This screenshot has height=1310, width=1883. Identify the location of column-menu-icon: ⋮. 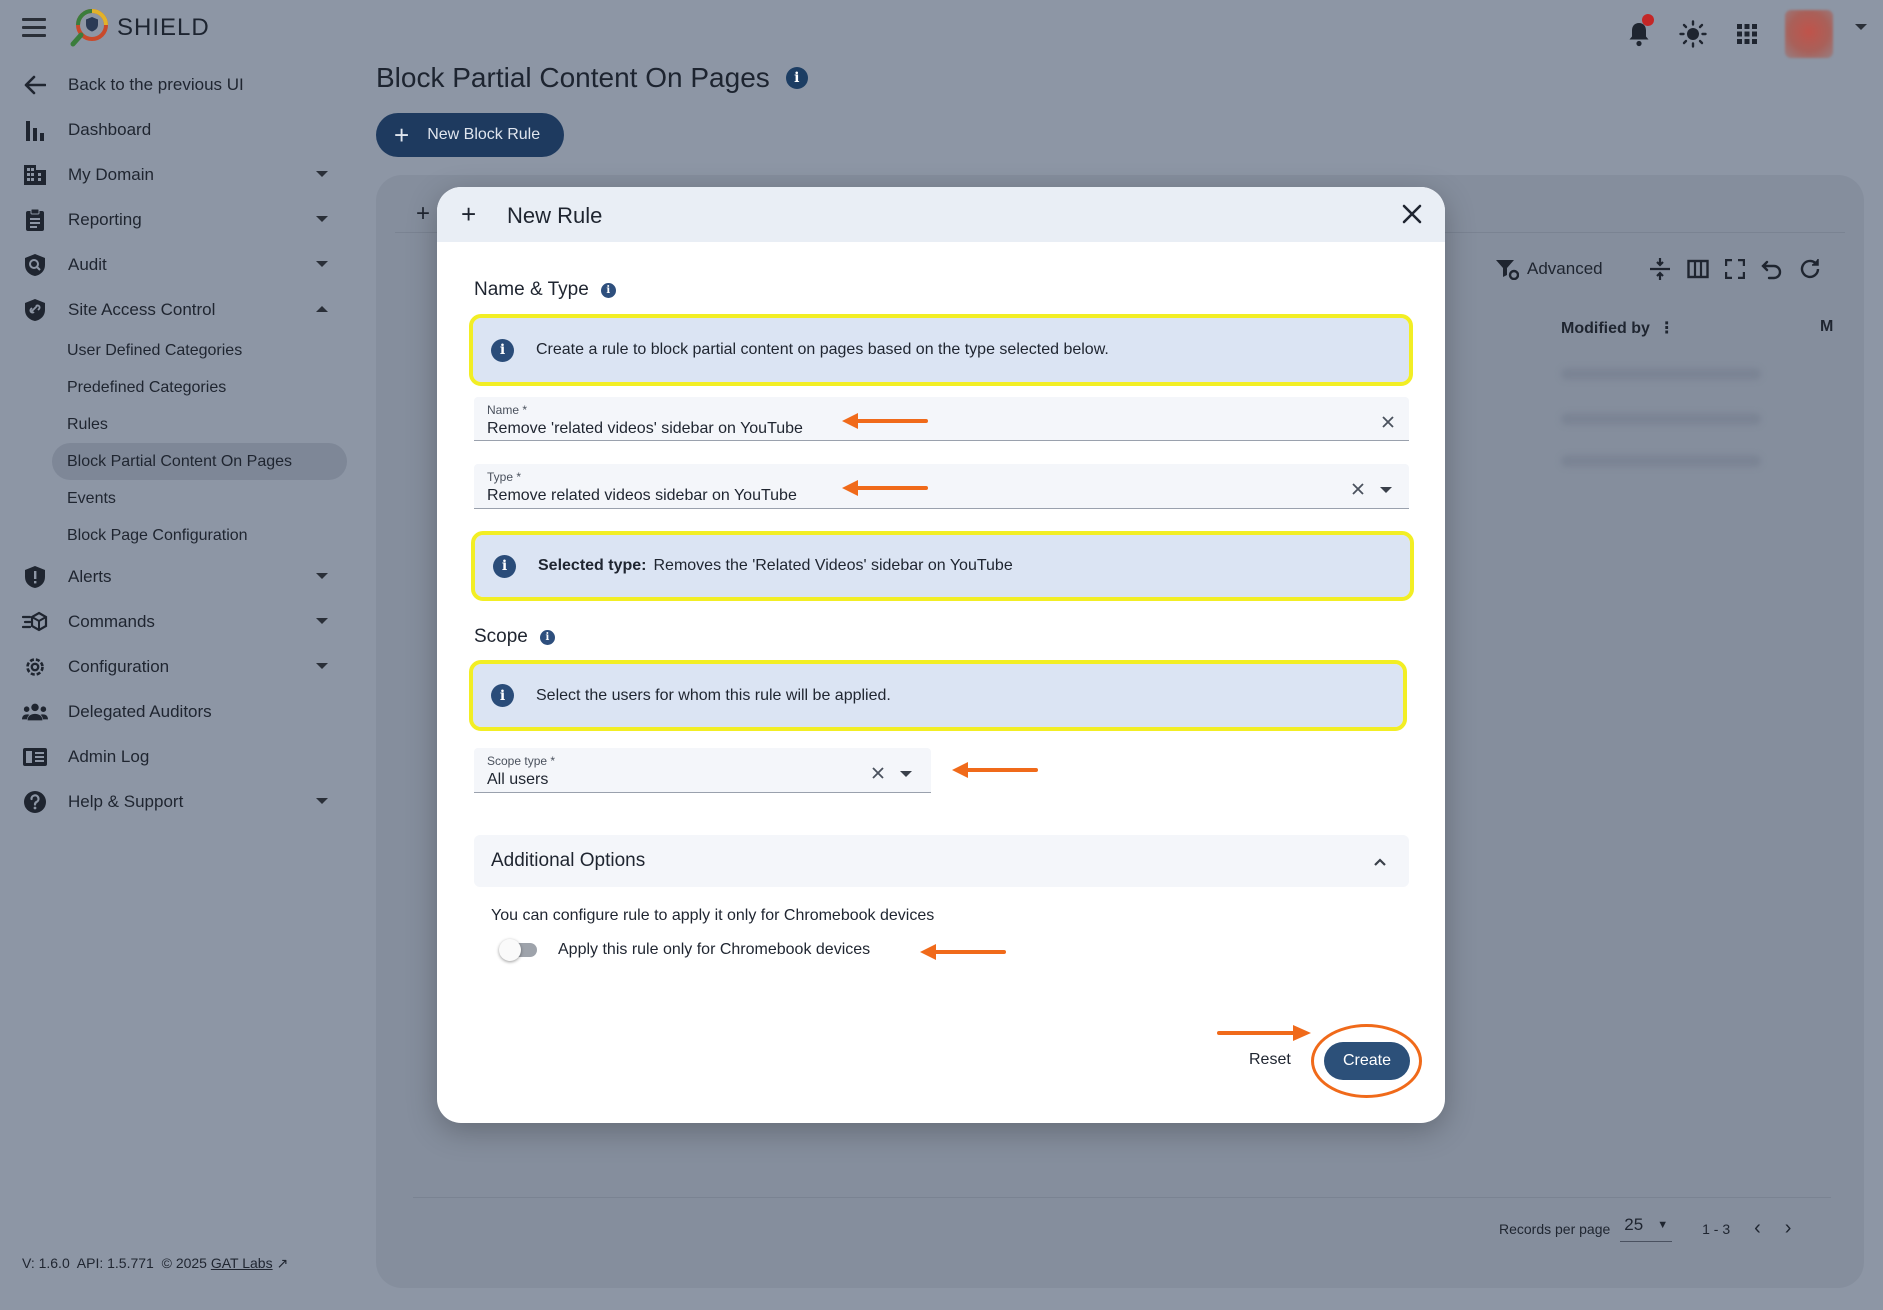
(1664, 328).